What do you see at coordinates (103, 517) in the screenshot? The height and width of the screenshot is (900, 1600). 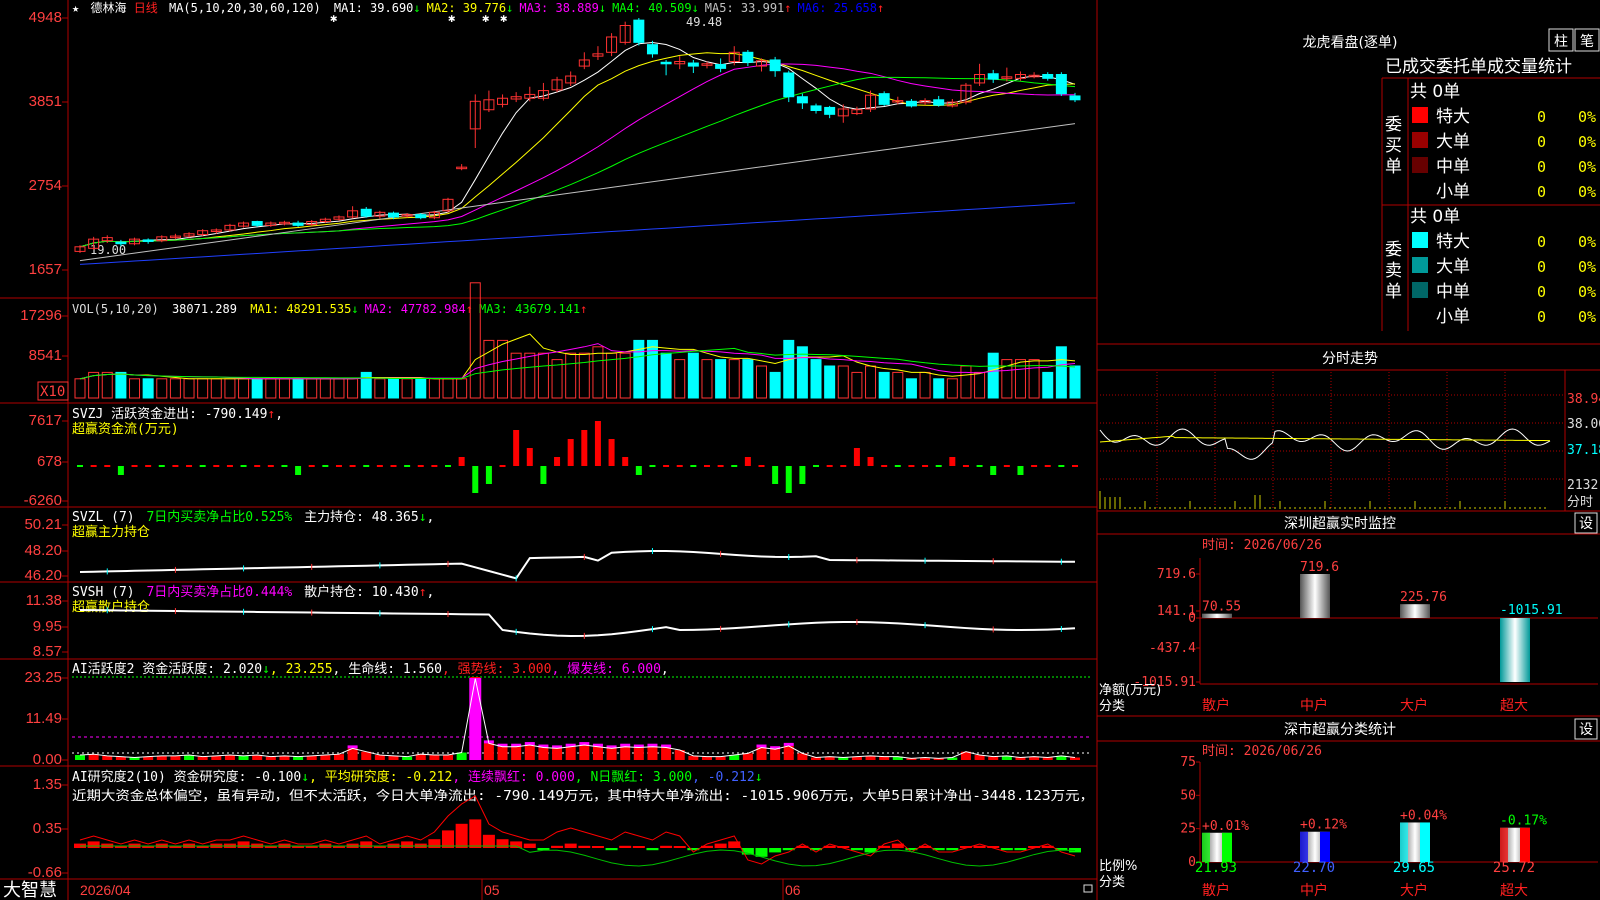 I see `svzl-header: SVZL (7)` at bounding box center [103, 517].